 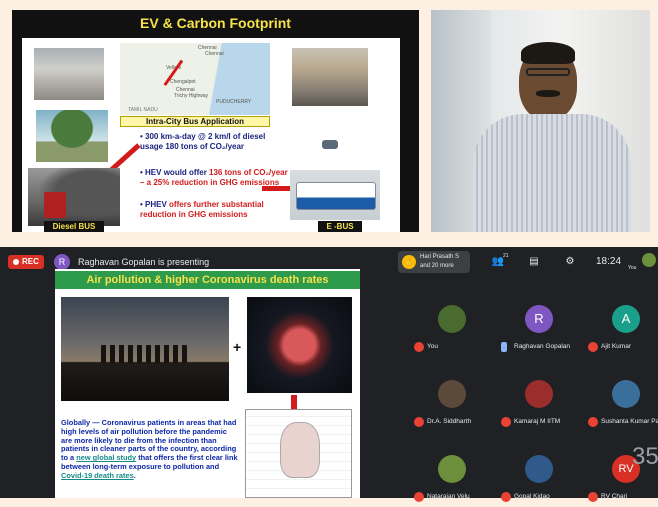 What do you see at coordinates (300, 450) in the screenshot?
I see `lungs` at bounding box center [300, 450].